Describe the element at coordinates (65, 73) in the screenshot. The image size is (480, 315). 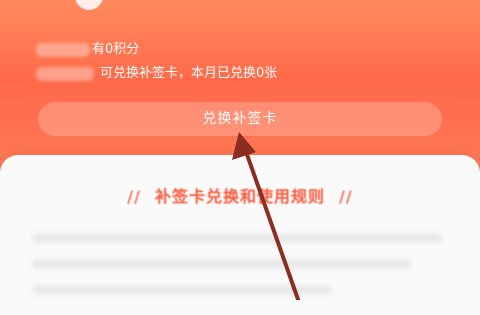
I see `blurred-info` at that location.